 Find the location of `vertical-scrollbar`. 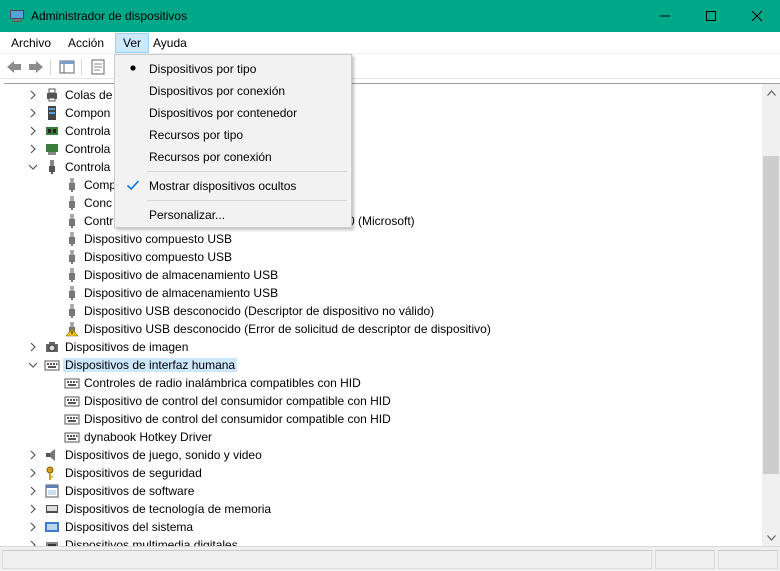

vertical-scrollbar is located at coordinates (771, 315).